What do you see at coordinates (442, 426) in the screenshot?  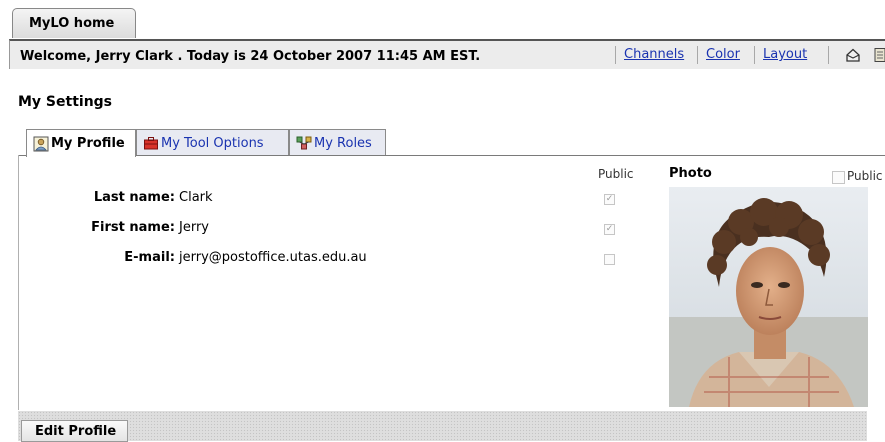 I see `footer-bar` at bounding box center [442, 426].